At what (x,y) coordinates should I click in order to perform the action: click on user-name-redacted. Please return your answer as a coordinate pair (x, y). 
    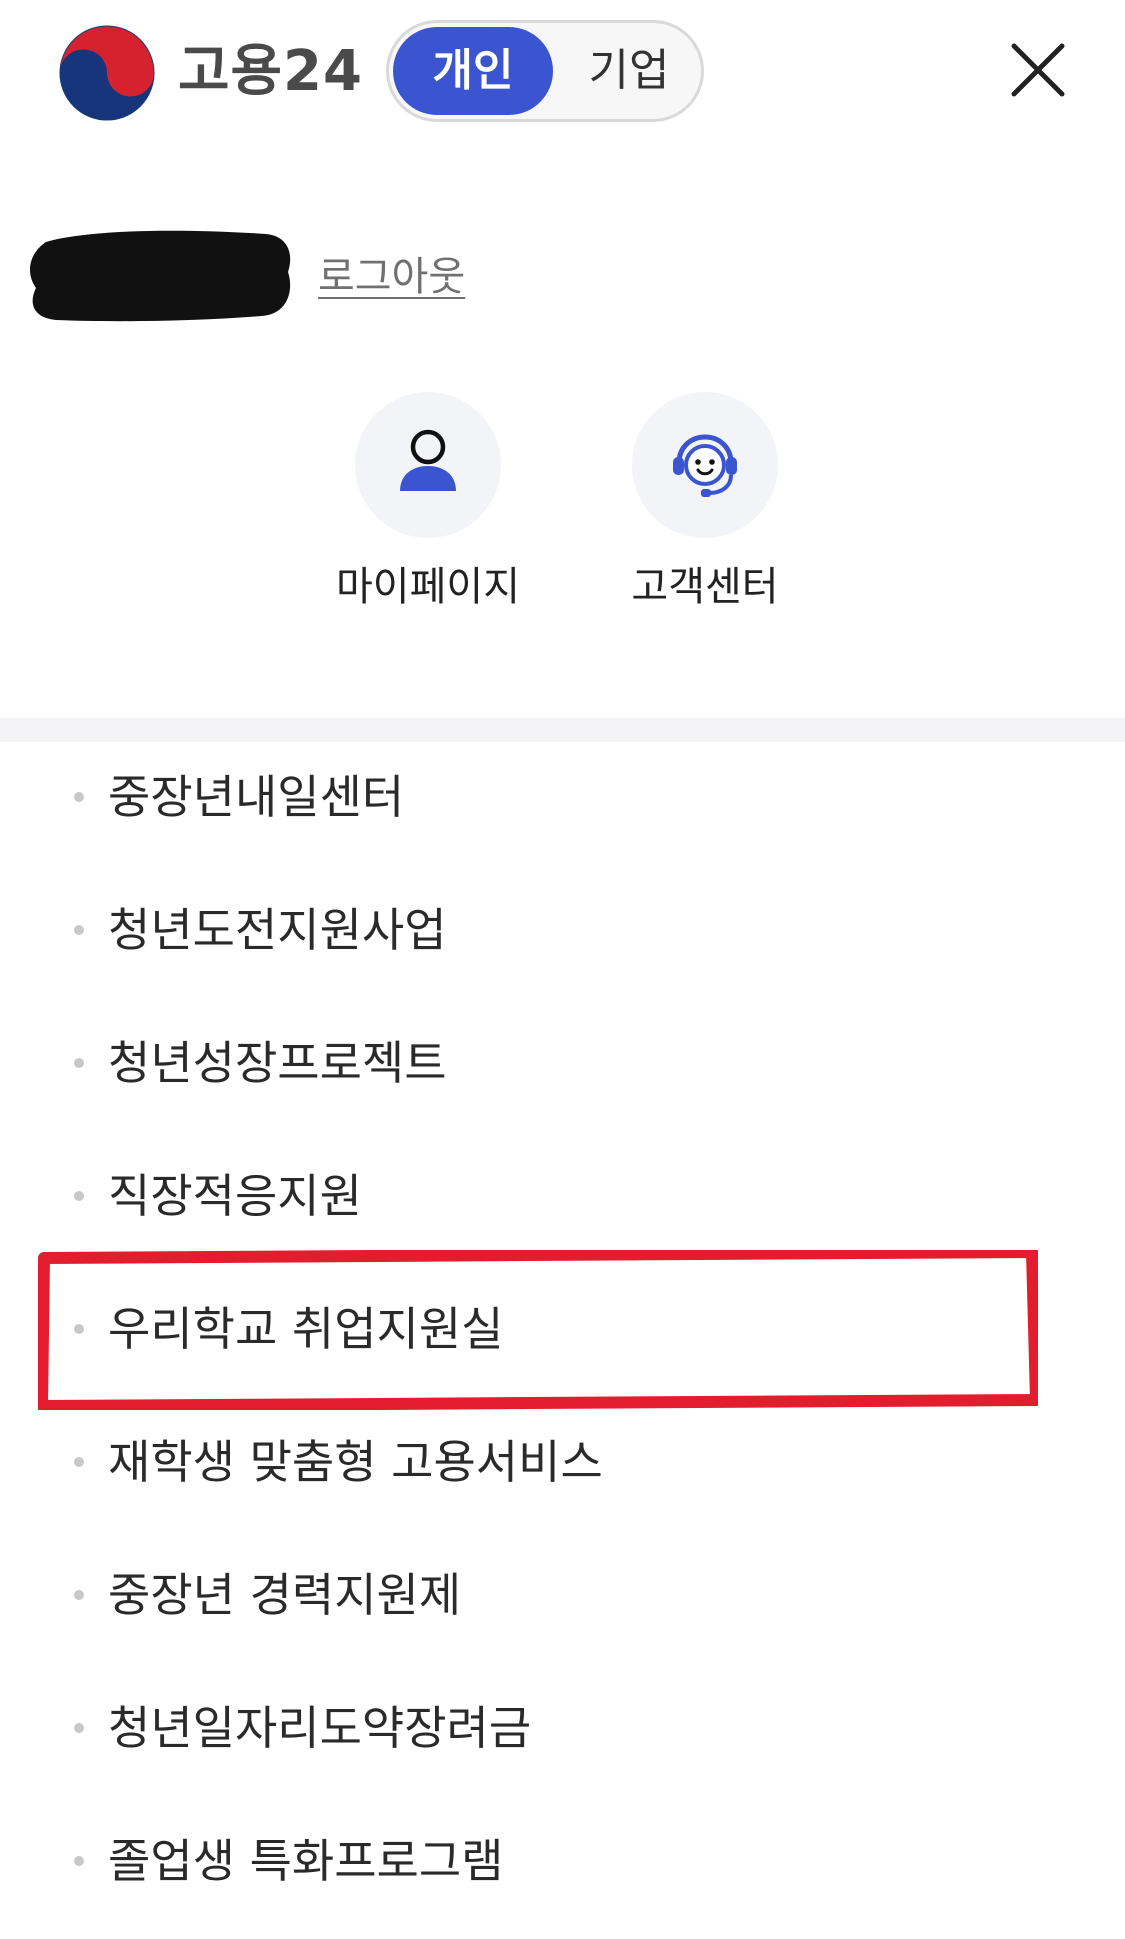
    Looking at the image, I should click on (160, 274).